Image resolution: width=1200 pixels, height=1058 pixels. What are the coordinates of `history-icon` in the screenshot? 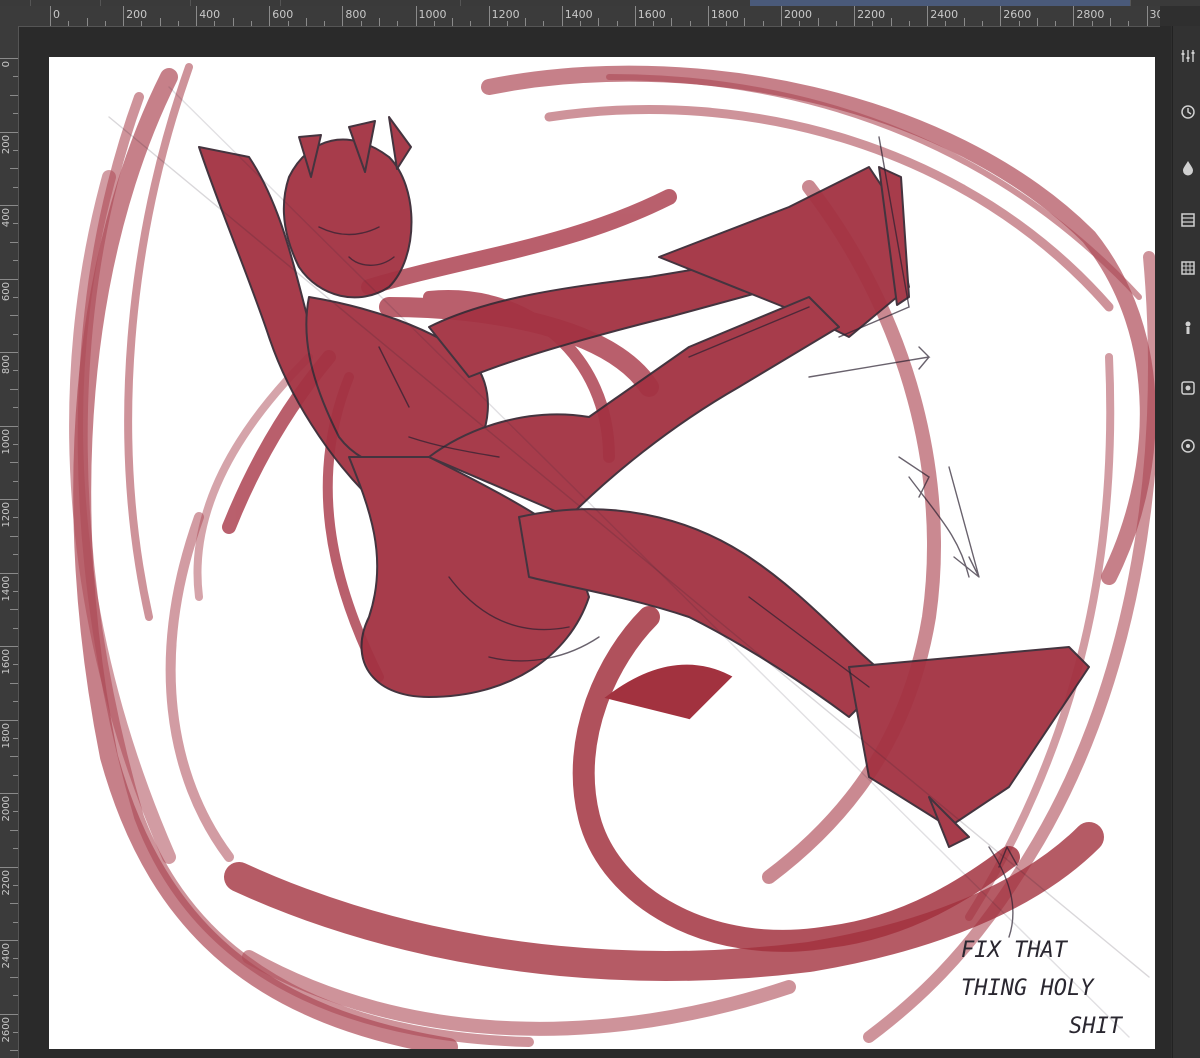 It's located at (1188, 112).